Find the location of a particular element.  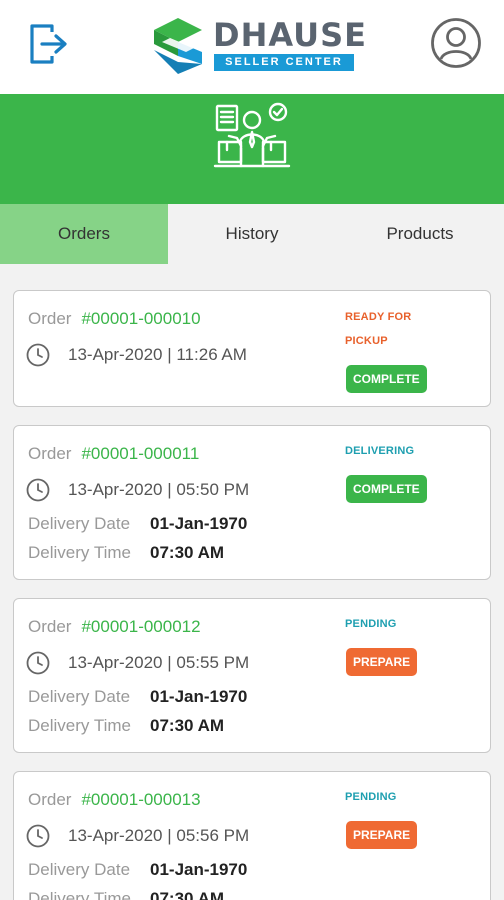

status-badge: DELIVERING is located at coordinates (380, 451).